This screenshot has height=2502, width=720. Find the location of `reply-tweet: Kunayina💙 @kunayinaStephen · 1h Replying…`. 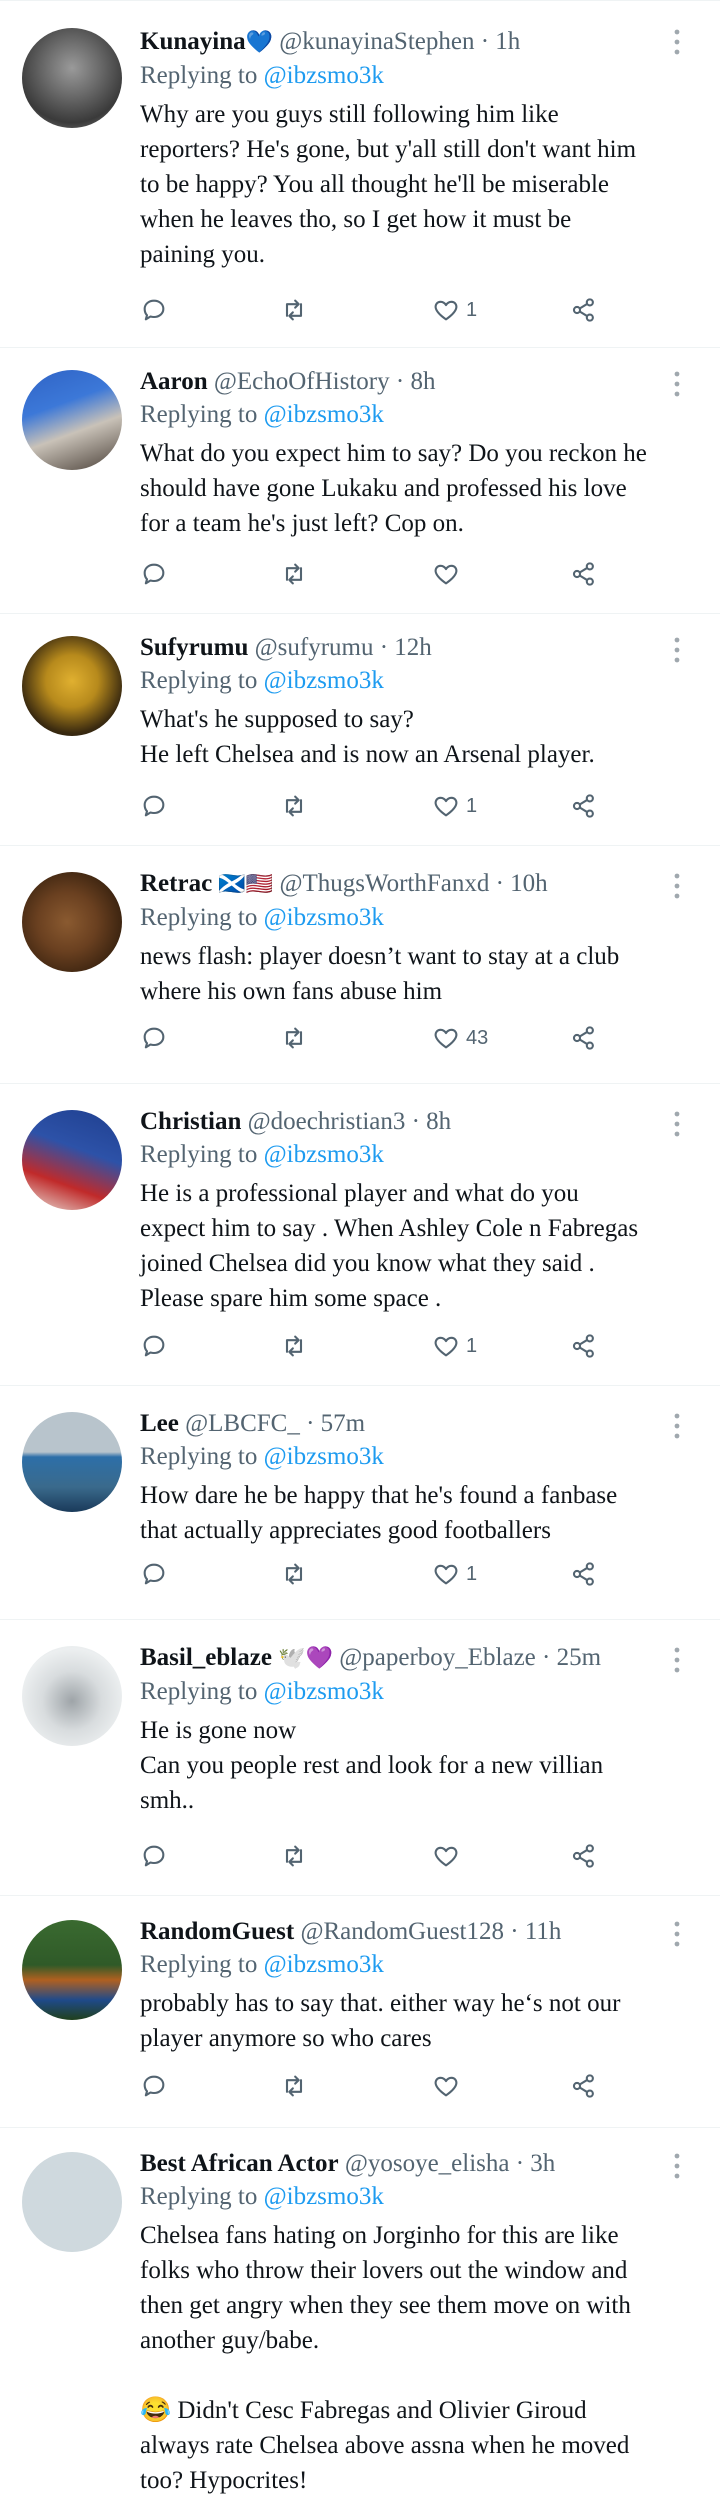

reply-tweet: Kunayina💙 @kunayinaStephen · 1h Replying… is located at coordinates (360, 174).